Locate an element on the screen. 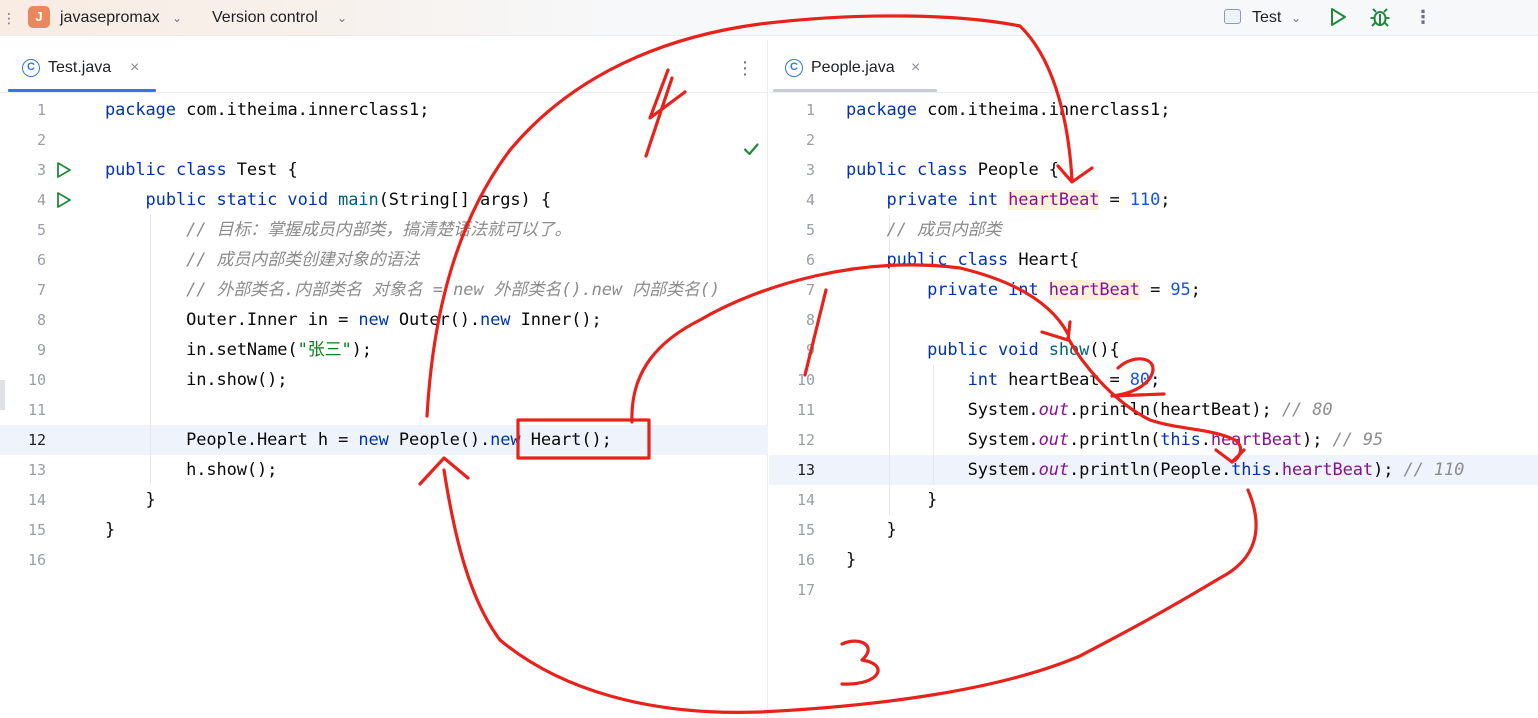  tab-test-java: C Test.java × is located at coordinates (90, 70).